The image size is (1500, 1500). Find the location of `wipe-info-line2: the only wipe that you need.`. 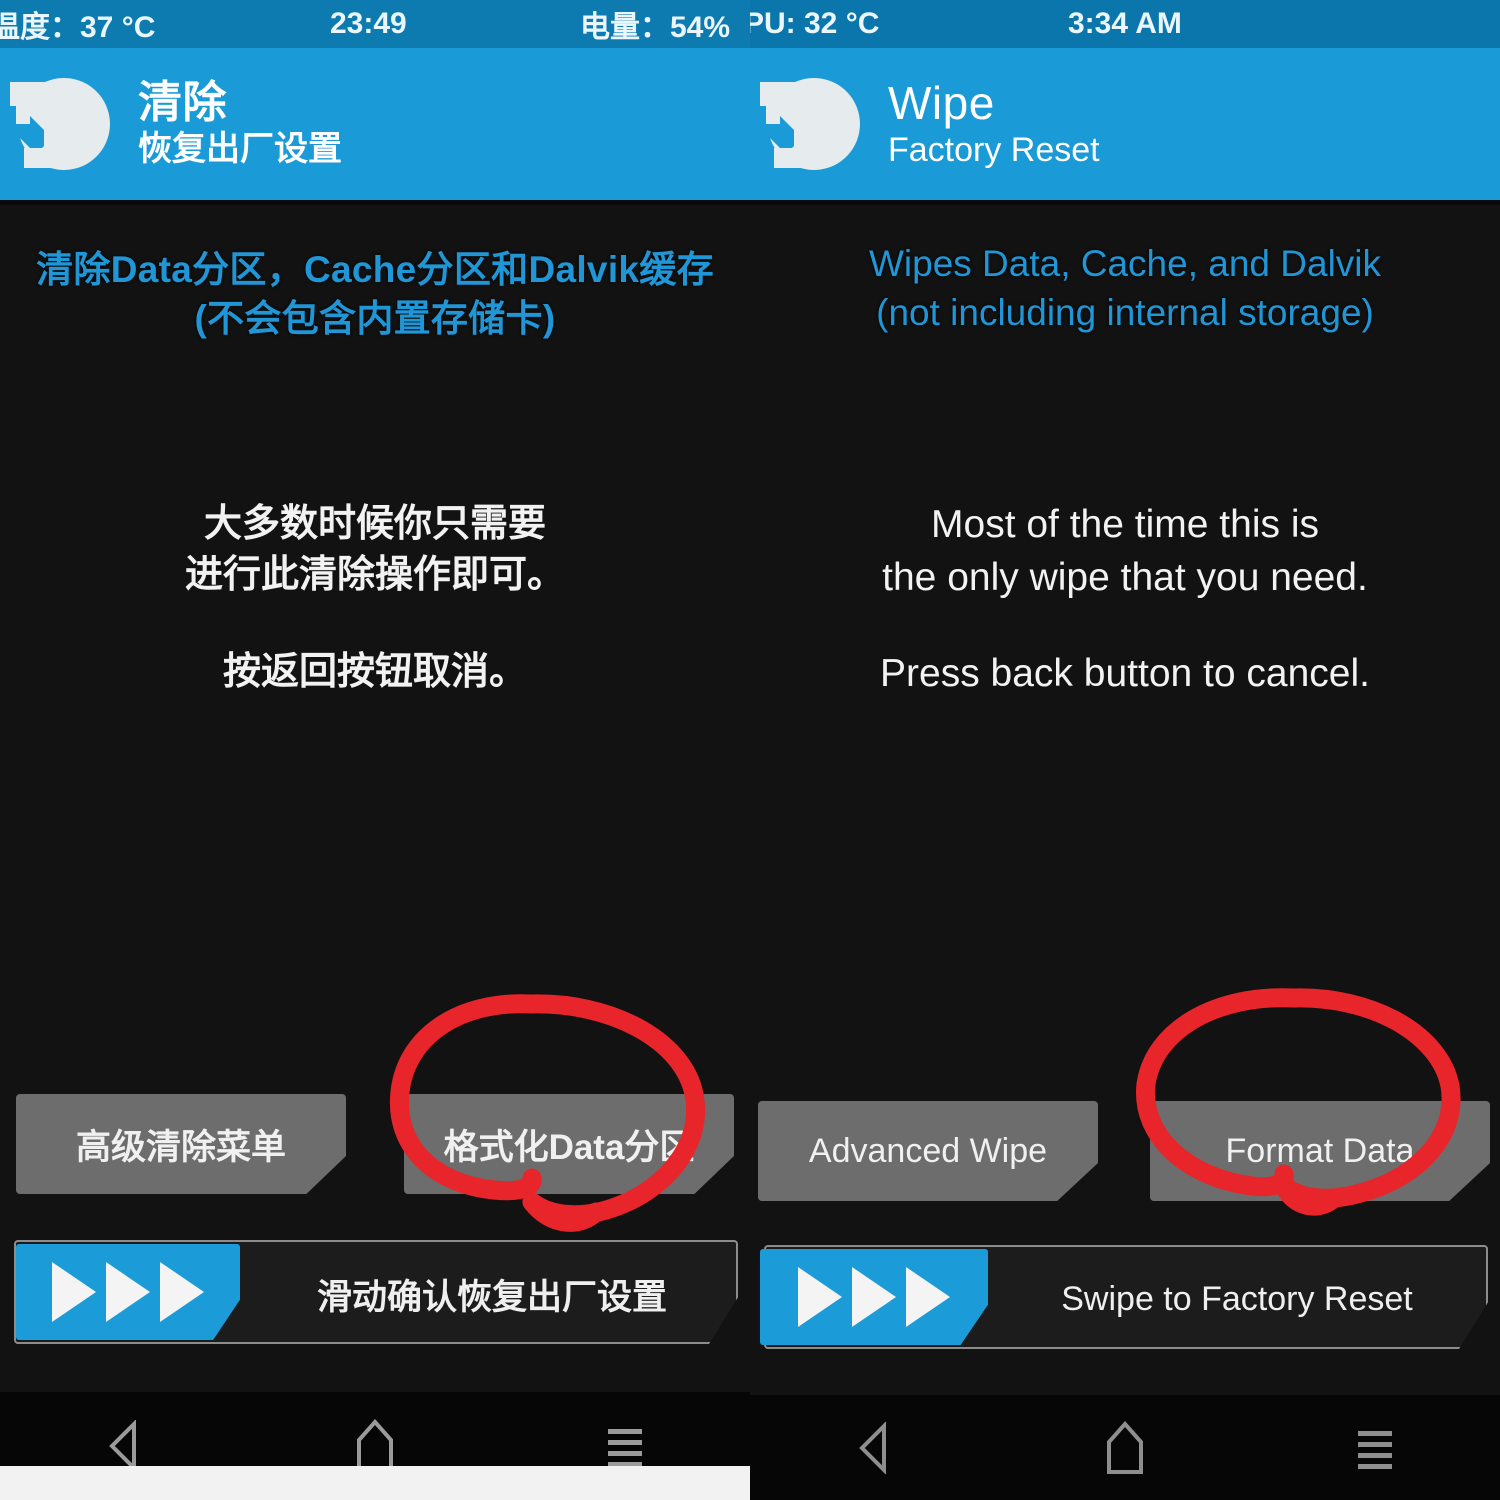

wipe-info-line2: the only wipe that you need. is located at coordinates (1125, 577).